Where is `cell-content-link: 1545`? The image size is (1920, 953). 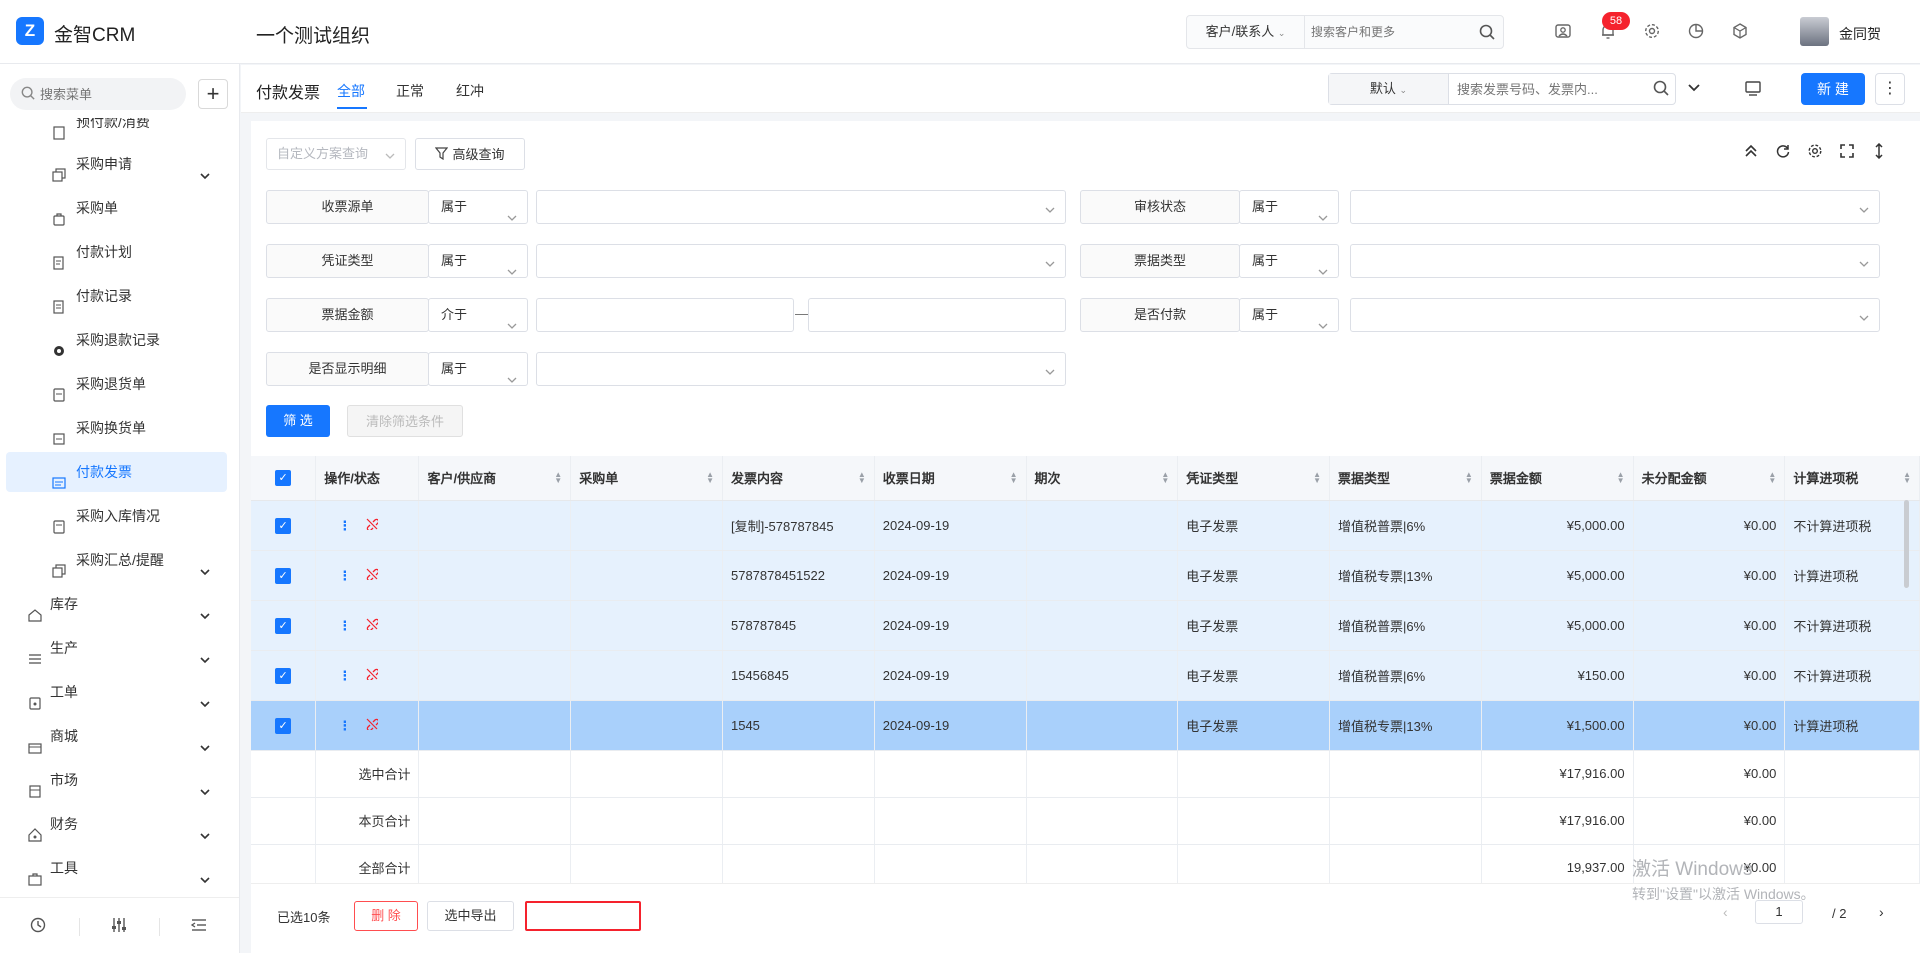 cell-content-link: 1545 is located at coordinates (798, 725).